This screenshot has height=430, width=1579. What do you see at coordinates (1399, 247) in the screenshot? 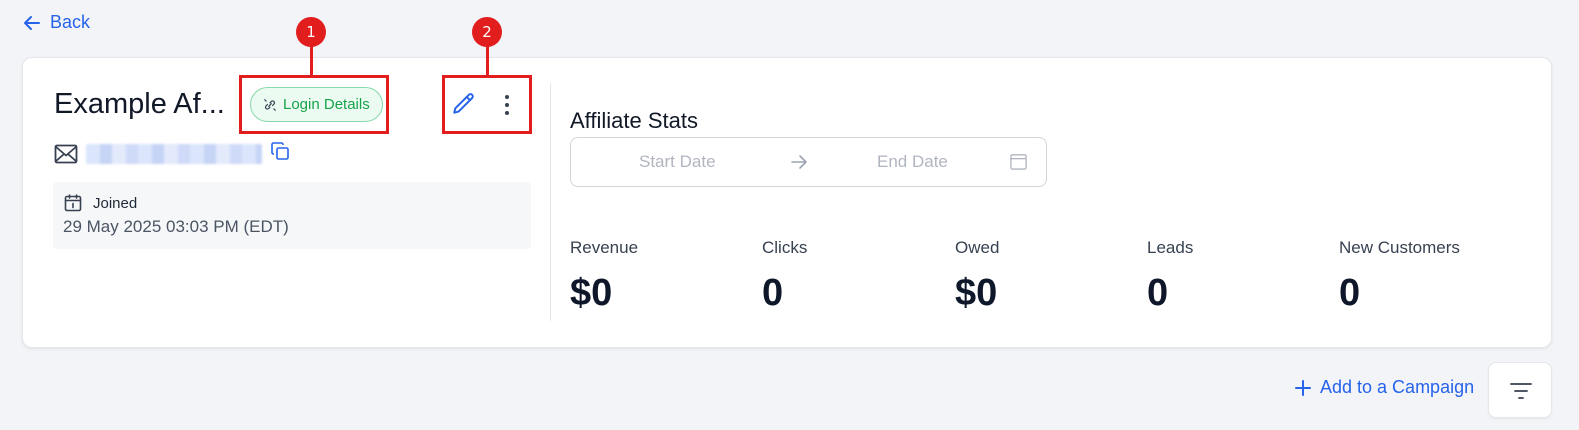
I see `stat-label: New Customers` at bounding box center [1399, 247].